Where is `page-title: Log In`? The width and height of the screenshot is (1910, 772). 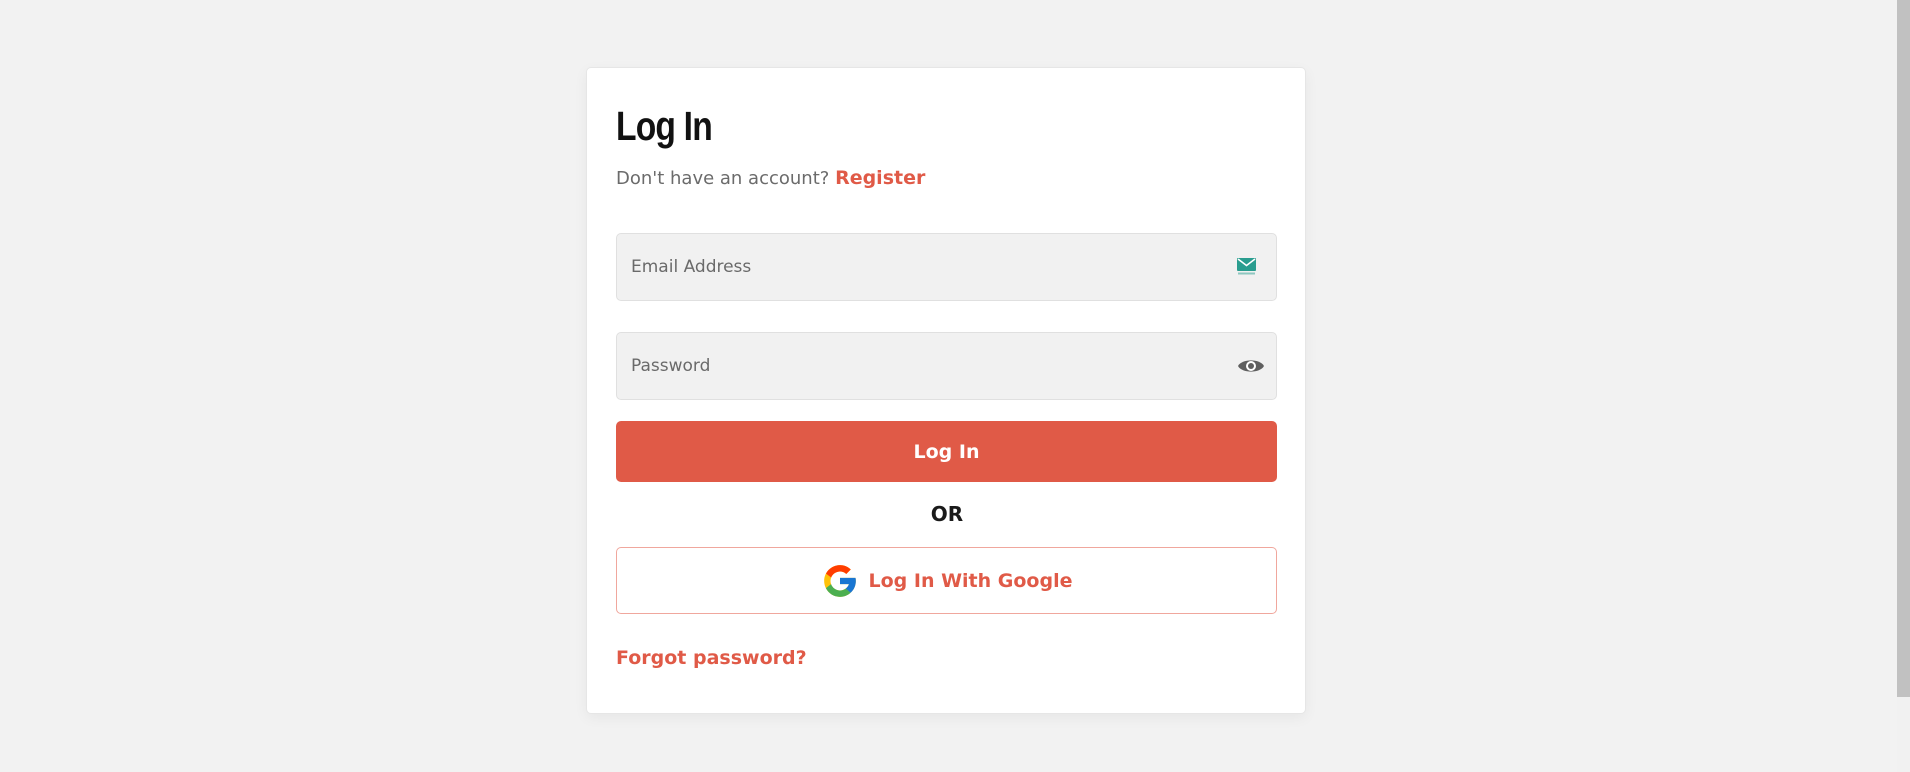 page-title: Log In is located at coordinates (664, 126).